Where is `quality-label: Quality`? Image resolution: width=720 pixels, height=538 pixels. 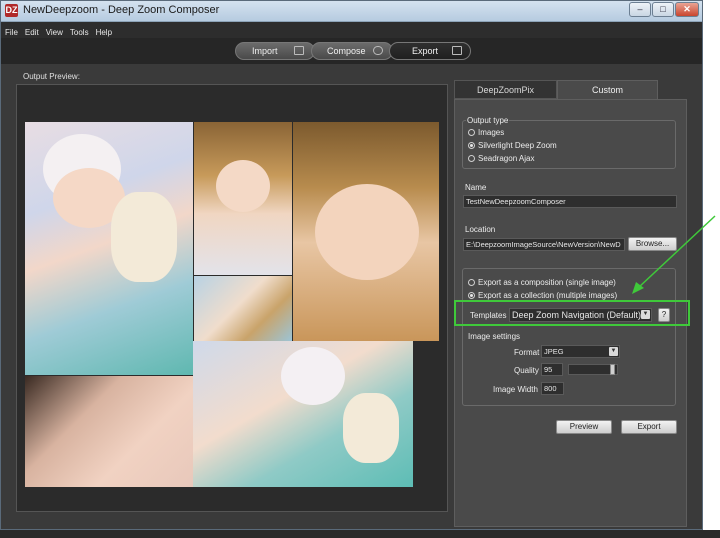 quality-label: Quality is located at coordinates (526, 370).